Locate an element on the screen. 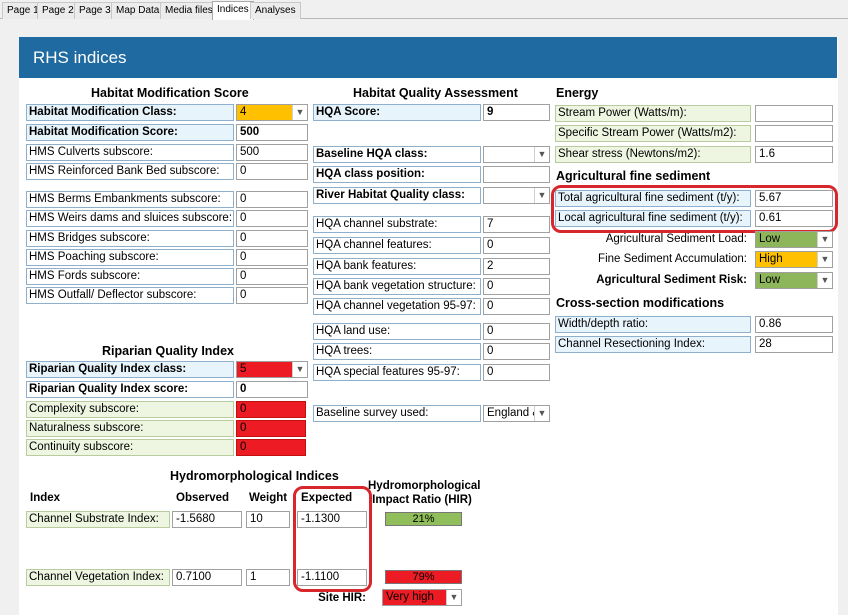  hms-culverts-field: 500 is located at coordinates (272, 152).